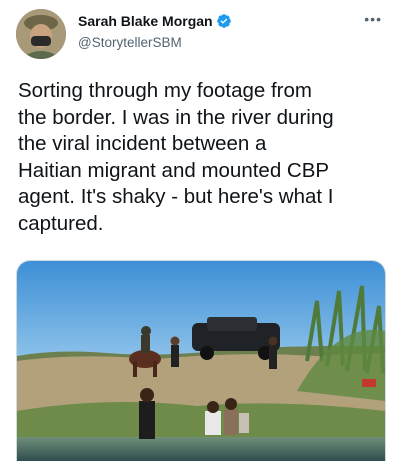 The image size is (400, 461). What do you see at coordinates (41, 34) in the screenshot?
I see `avatar` at bounding box center [41, 34].